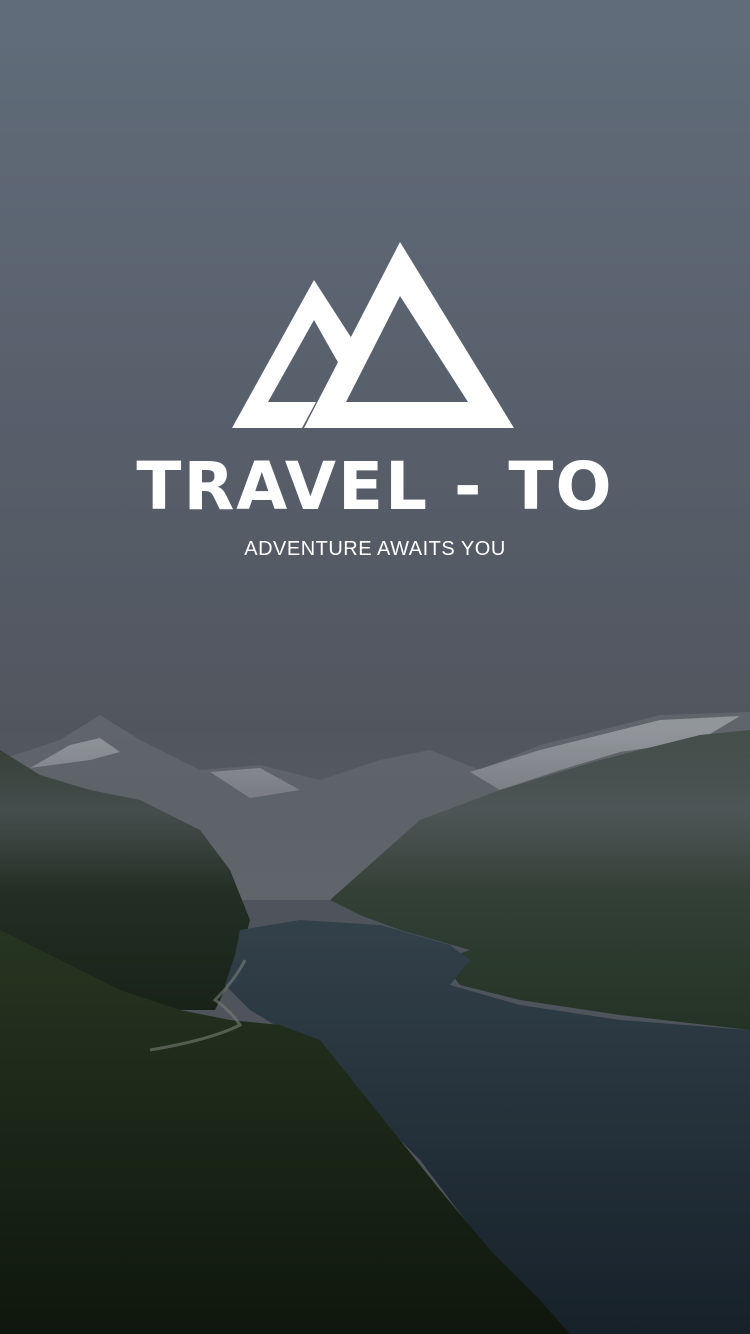 This screenshot has height=1334, width=750. Describe the element at coordinates (375, 486) in the screenshot. I see `app-title: TRAVEL - TO` at that location.